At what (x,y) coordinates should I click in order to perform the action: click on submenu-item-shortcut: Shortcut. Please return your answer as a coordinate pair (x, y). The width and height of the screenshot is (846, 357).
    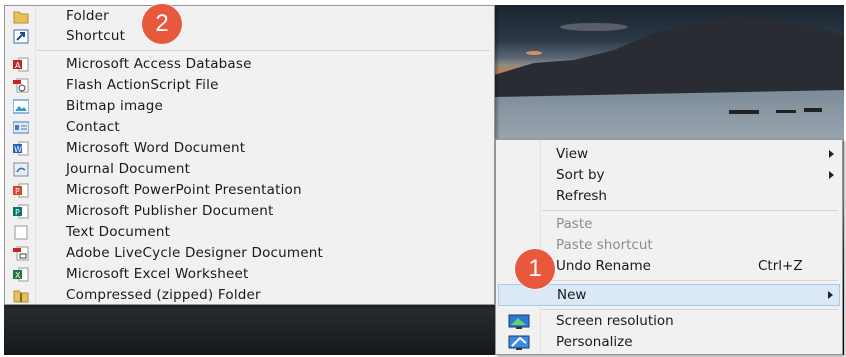
    Looking at the image, I should click on (249, 36).